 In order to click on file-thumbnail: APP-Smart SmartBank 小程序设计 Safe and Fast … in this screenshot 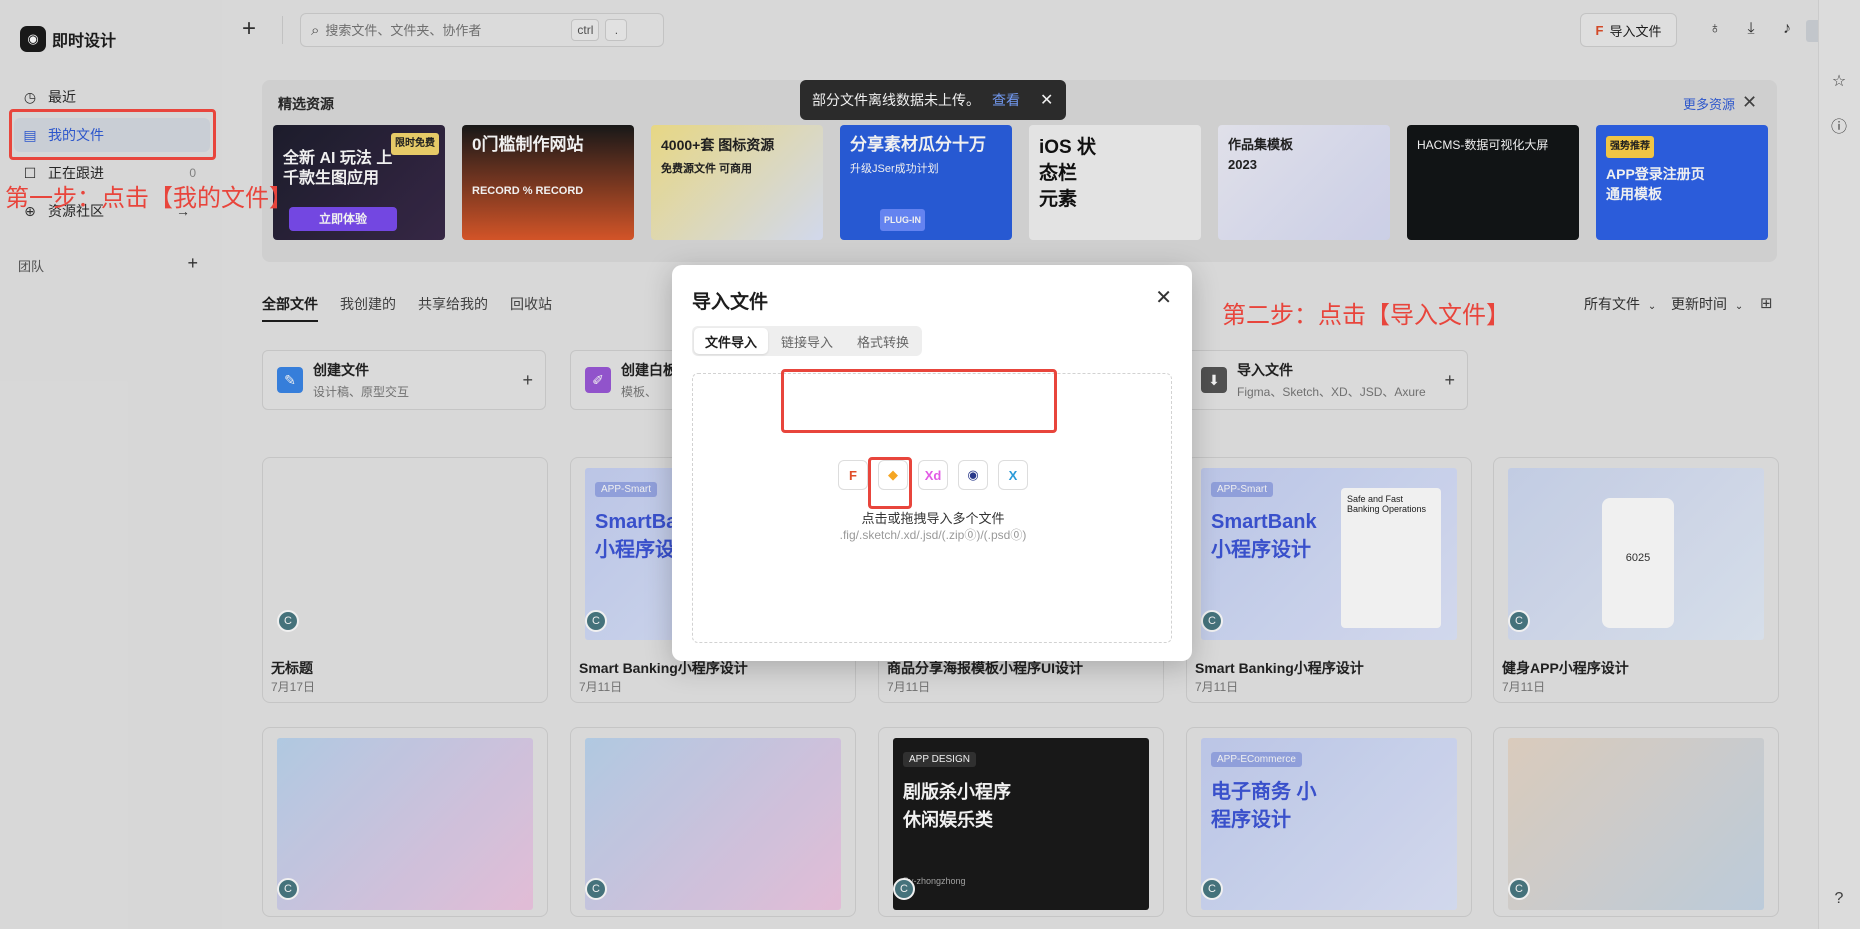, I will do `click(1329, 554)`.